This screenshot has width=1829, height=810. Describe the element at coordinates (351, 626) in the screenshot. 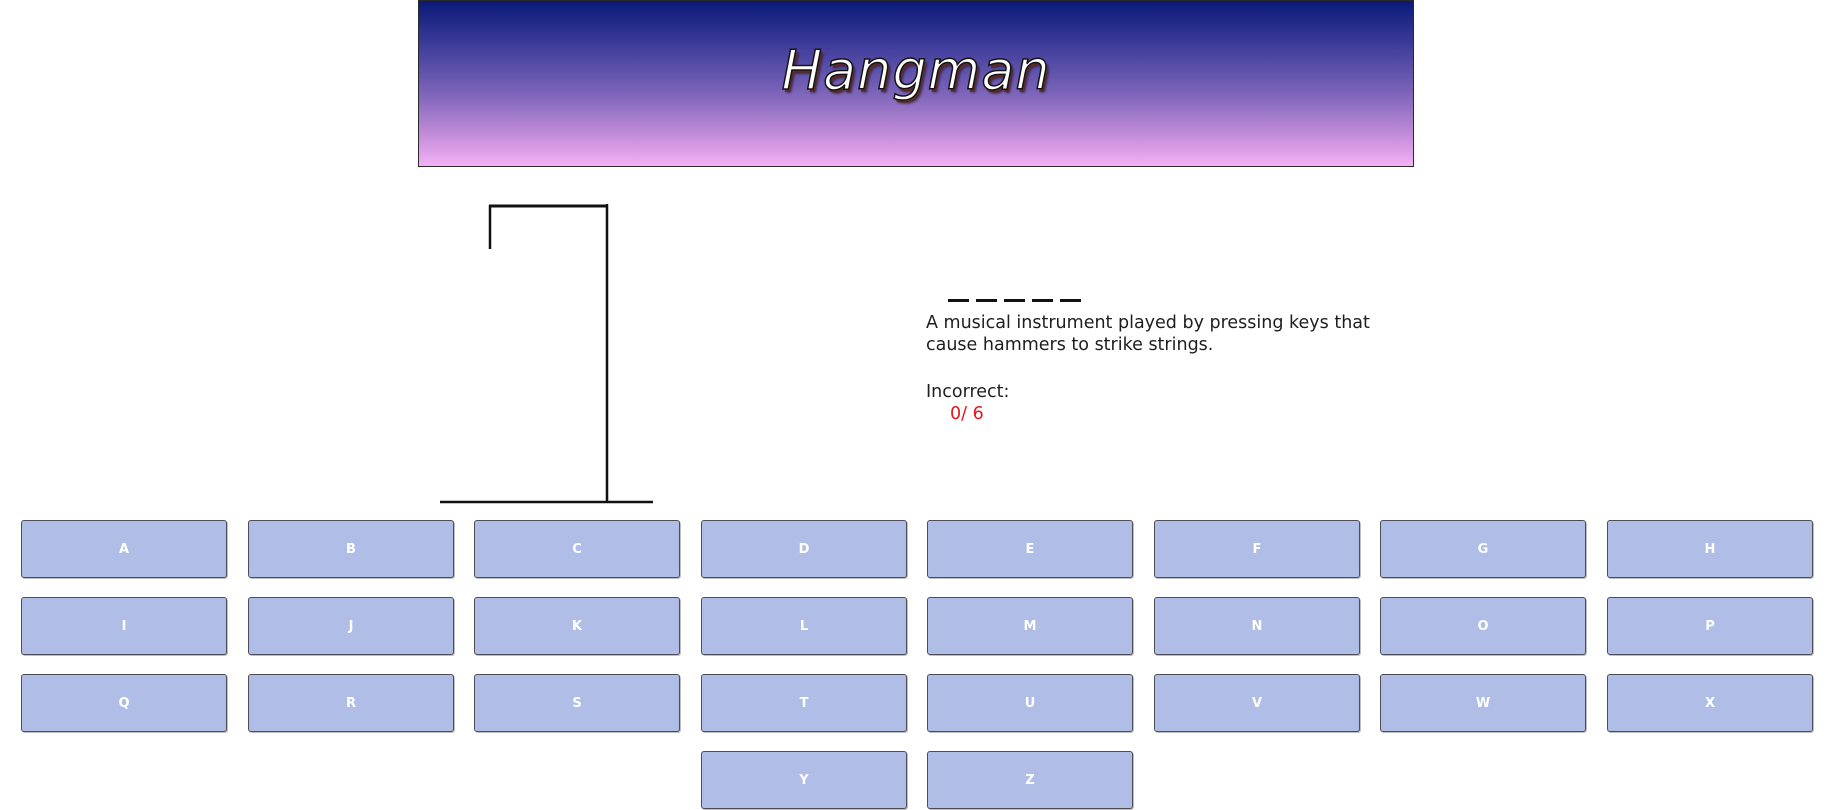

I see `letter-key-j: J` at that location.